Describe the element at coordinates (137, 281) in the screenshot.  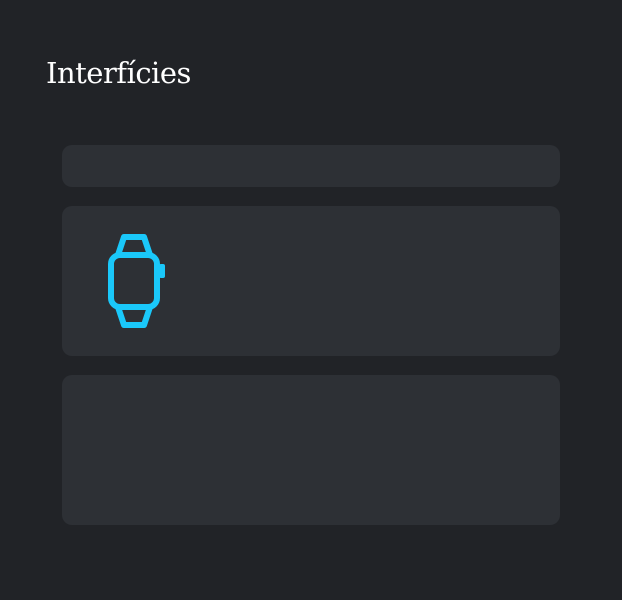
I see `smartwatch-icon` at that location.